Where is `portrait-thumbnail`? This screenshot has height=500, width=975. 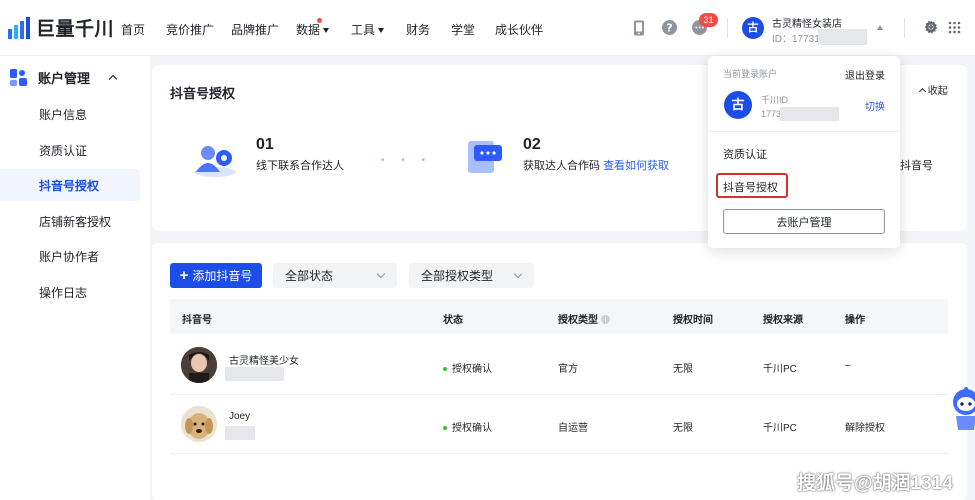
portrait-thumbnail is located at coordinates (199, 365).